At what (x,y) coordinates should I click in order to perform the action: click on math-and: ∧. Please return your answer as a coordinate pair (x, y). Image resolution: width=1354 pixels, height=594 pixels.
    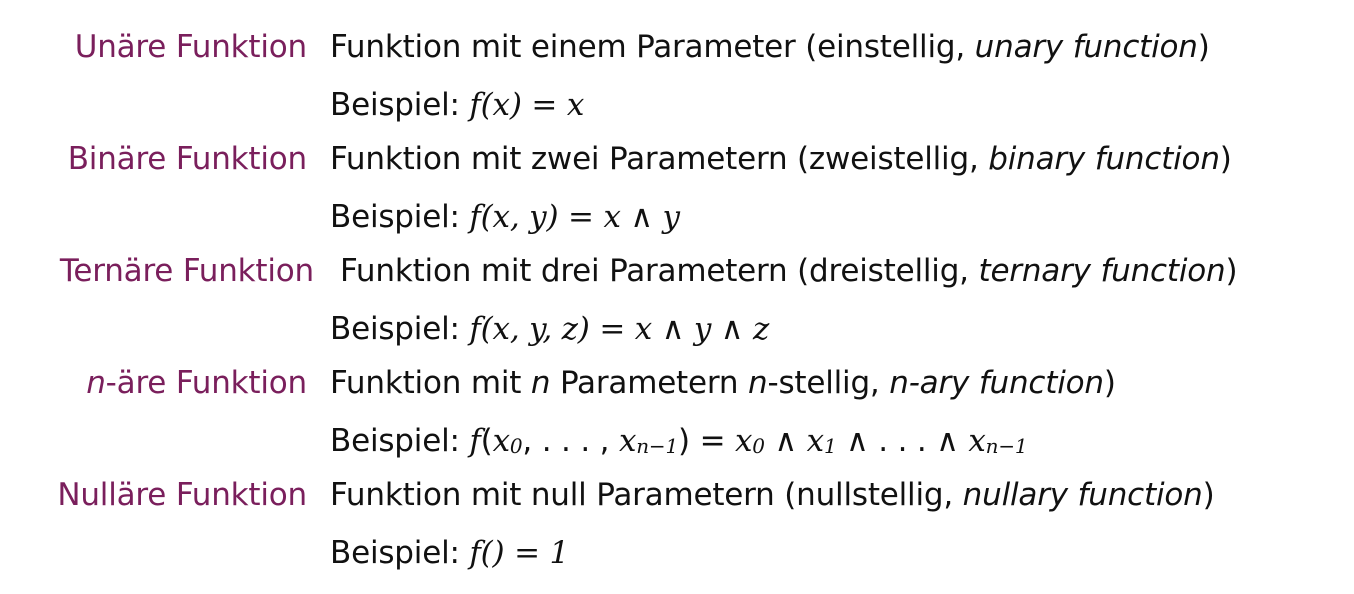
    Looking at the image, I should click on (785, 441).